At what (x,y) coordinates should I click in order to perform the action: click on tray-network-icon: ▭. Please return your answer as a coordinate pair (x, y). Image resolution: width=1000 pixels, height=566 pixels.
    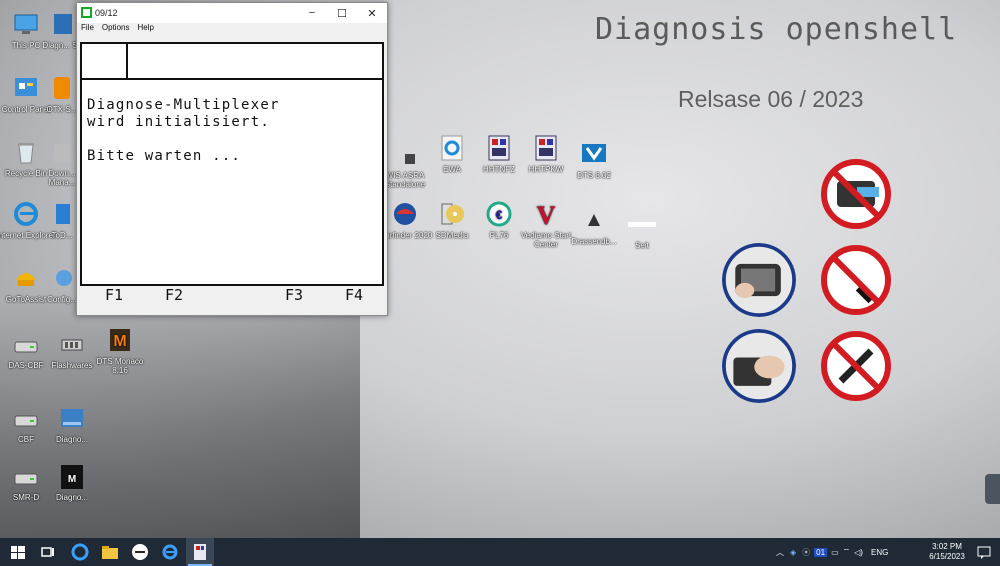
    Looking at the image, I should click on (835, 552).